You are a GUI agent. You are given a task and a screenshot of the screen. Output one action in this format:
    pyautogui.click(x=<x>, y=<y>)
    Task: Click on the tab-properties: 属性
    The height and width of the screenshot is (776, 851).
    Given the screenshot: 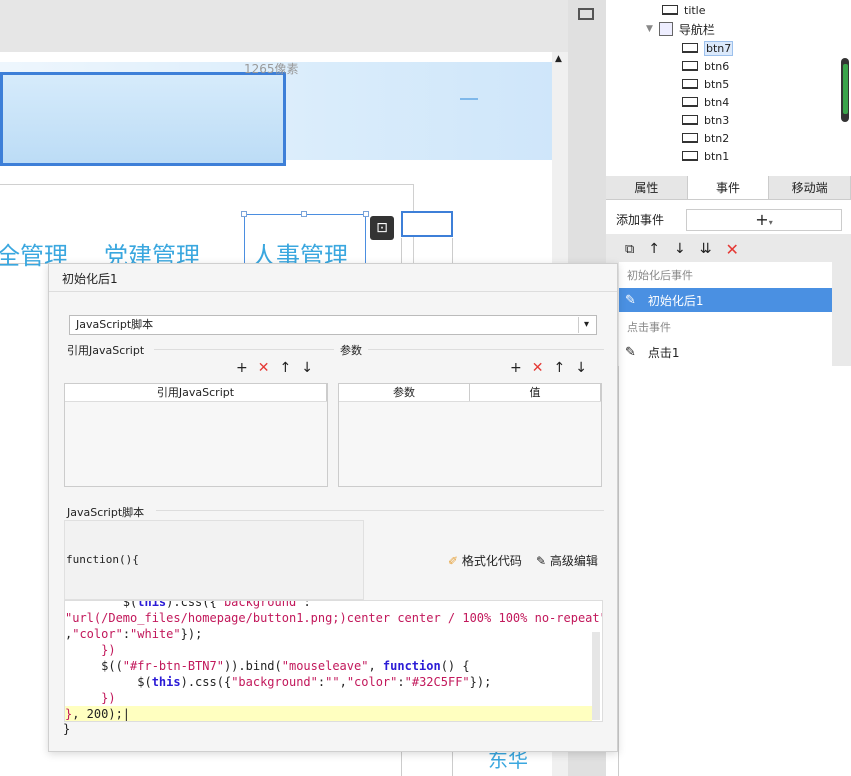 What is the action you would take?
    pyautogui.click(x=647, y=187)
    